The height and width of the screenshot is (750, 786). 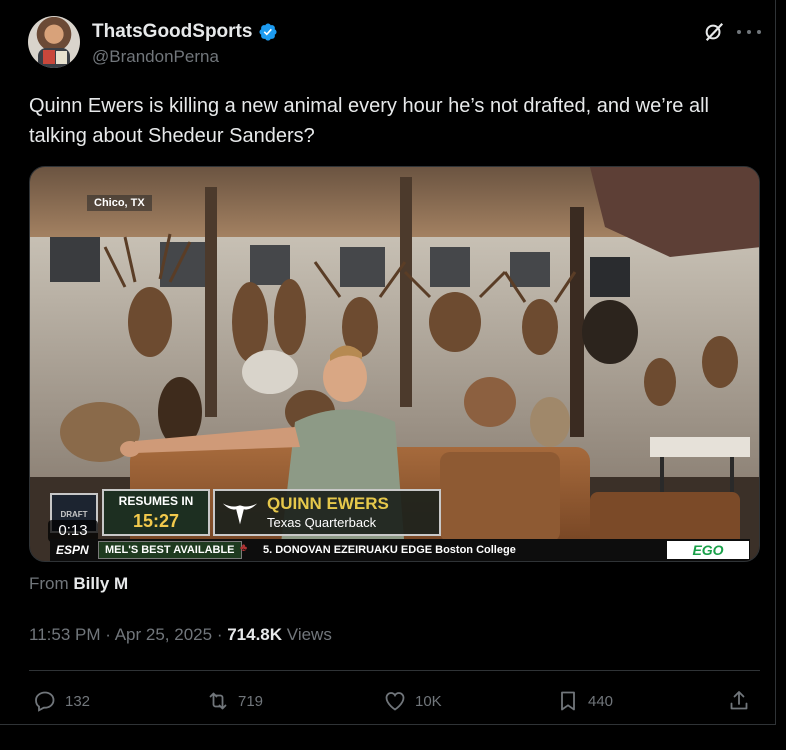 I want to click on share-button, so click(x=739, y=701).